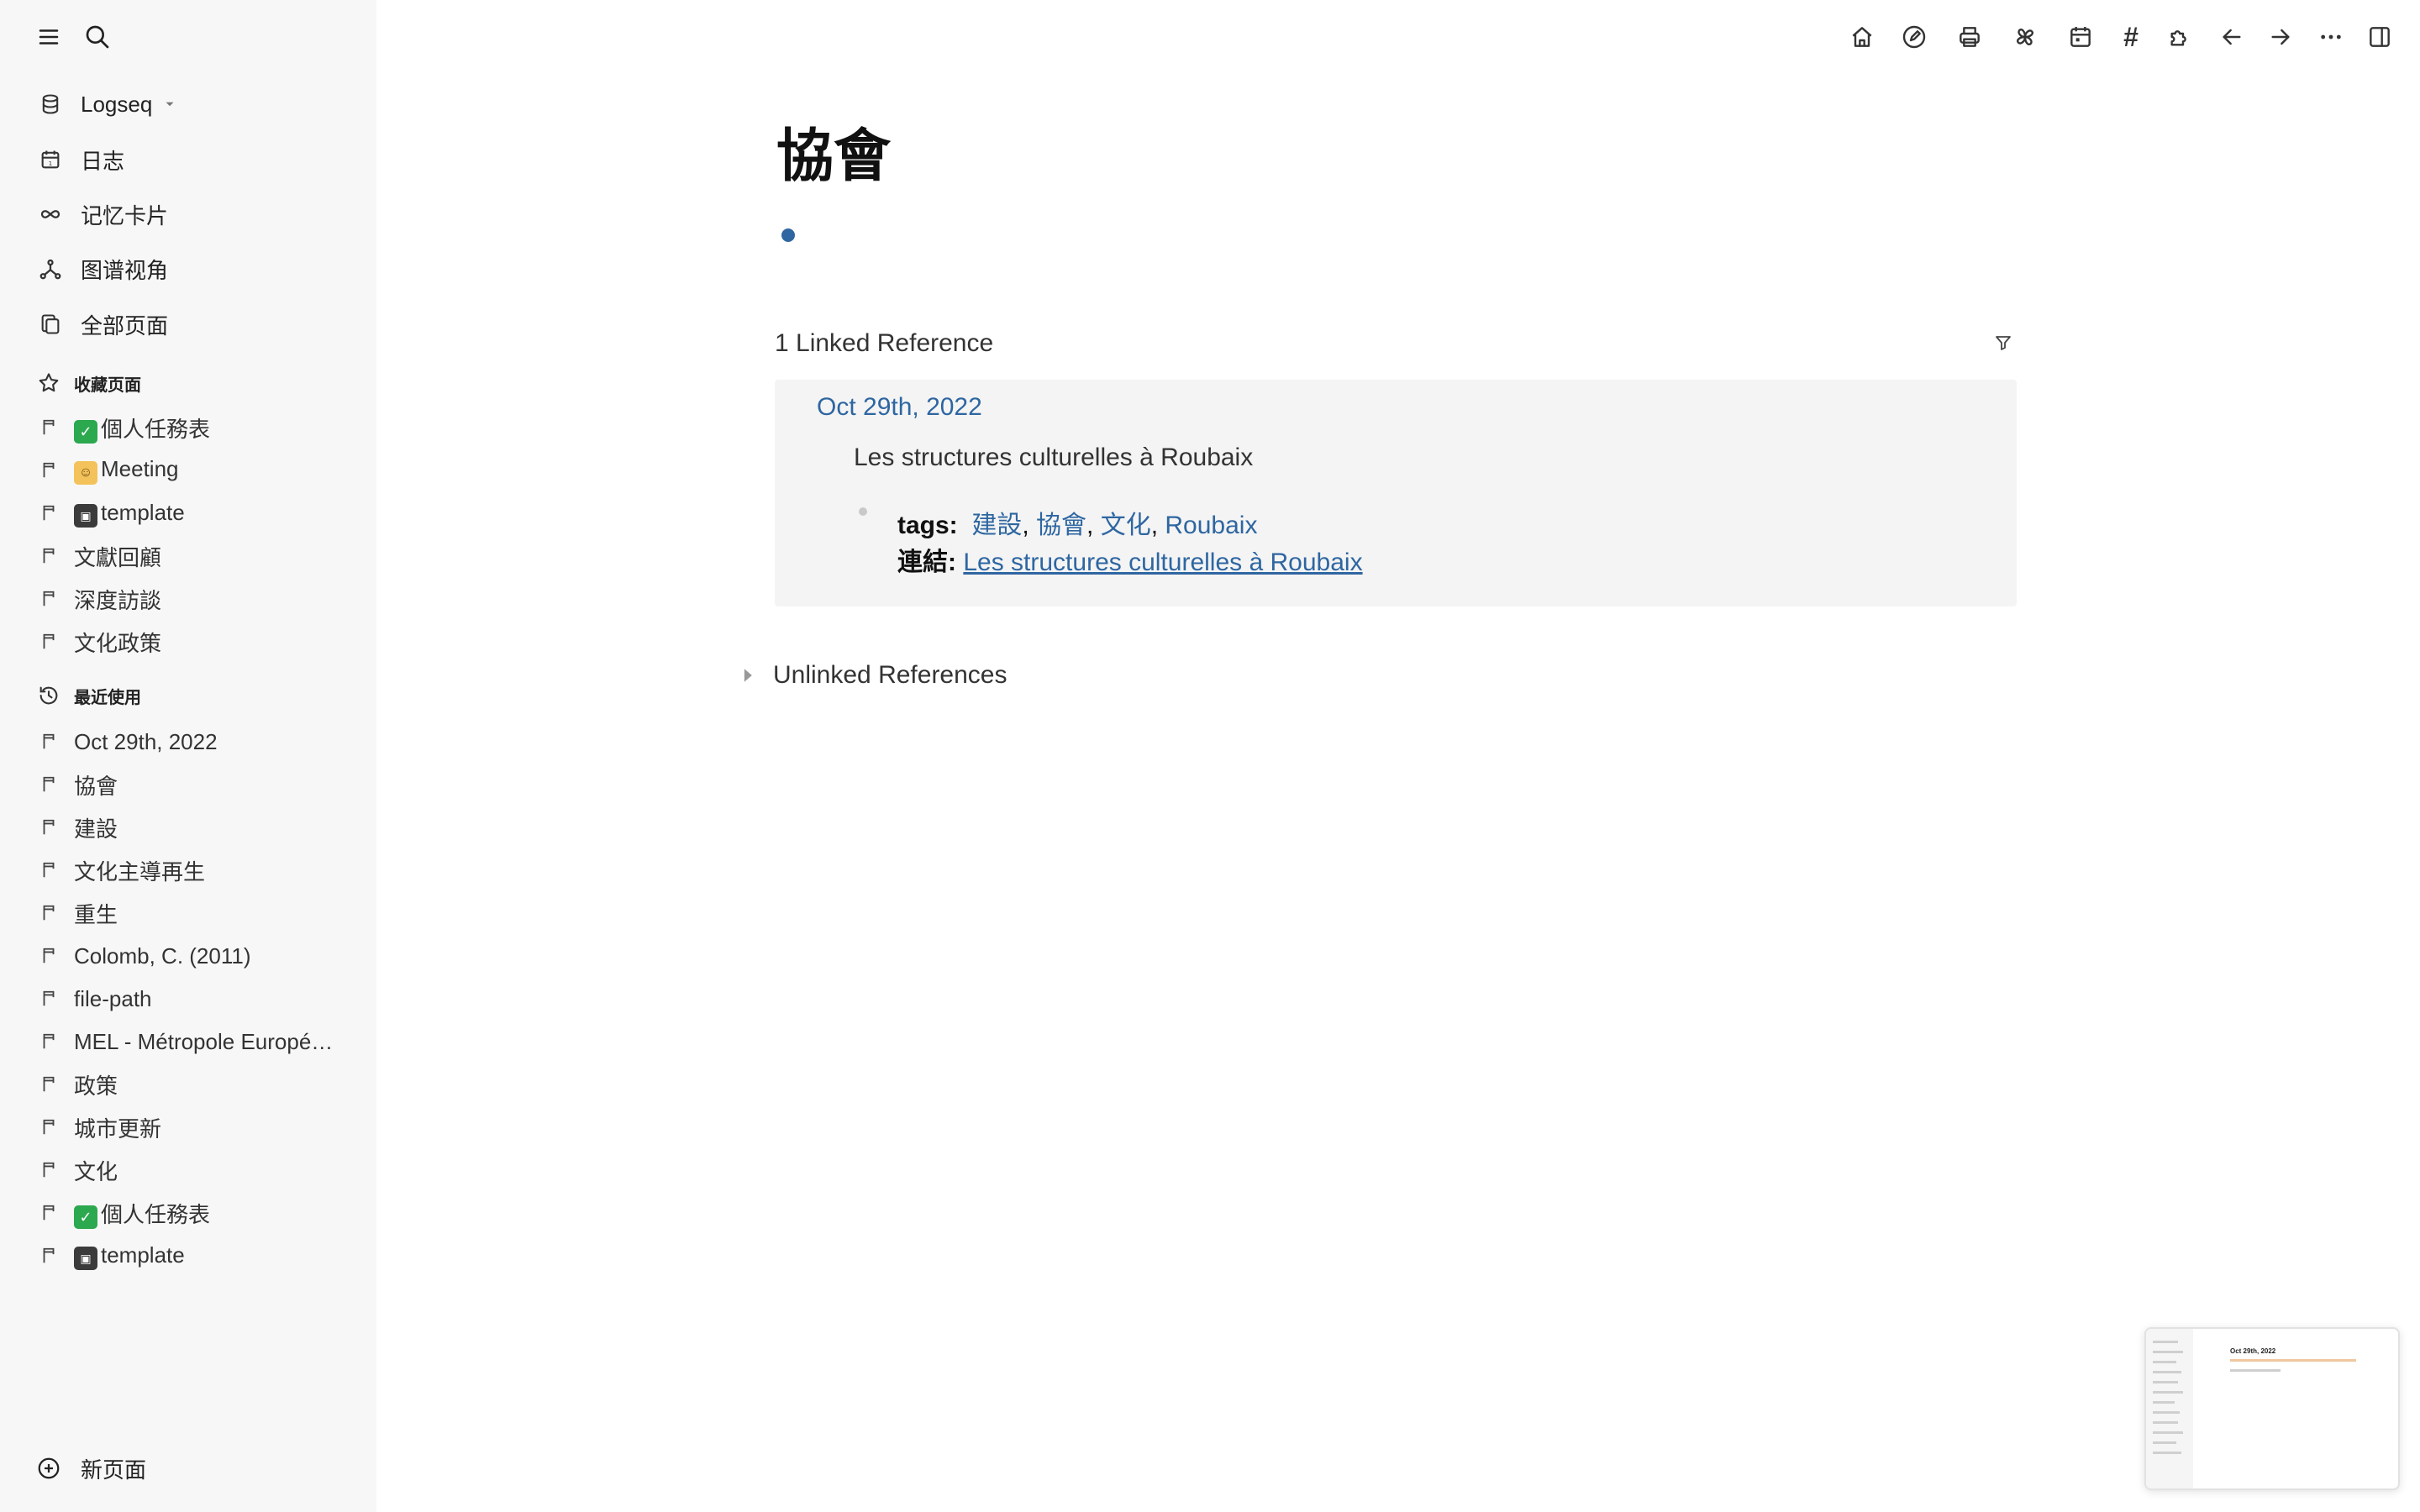 The width and height of the screenshot is (2420, 1512). I want to click on plugin-icon, so click(2179, 36).